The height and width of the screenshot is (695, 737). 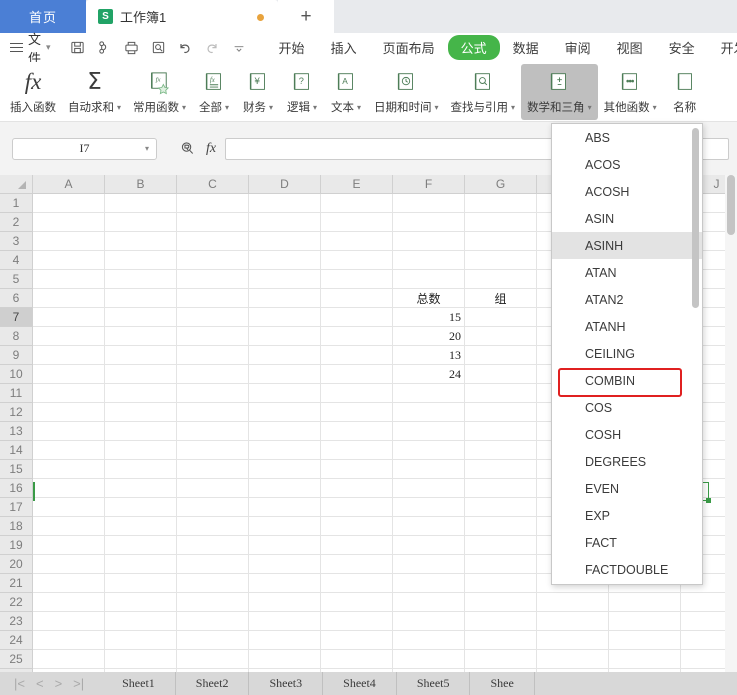 What do you see at coordinates (141, 488) in the screenshot?
I see `cell-B16` at bounding box center [141, 488].